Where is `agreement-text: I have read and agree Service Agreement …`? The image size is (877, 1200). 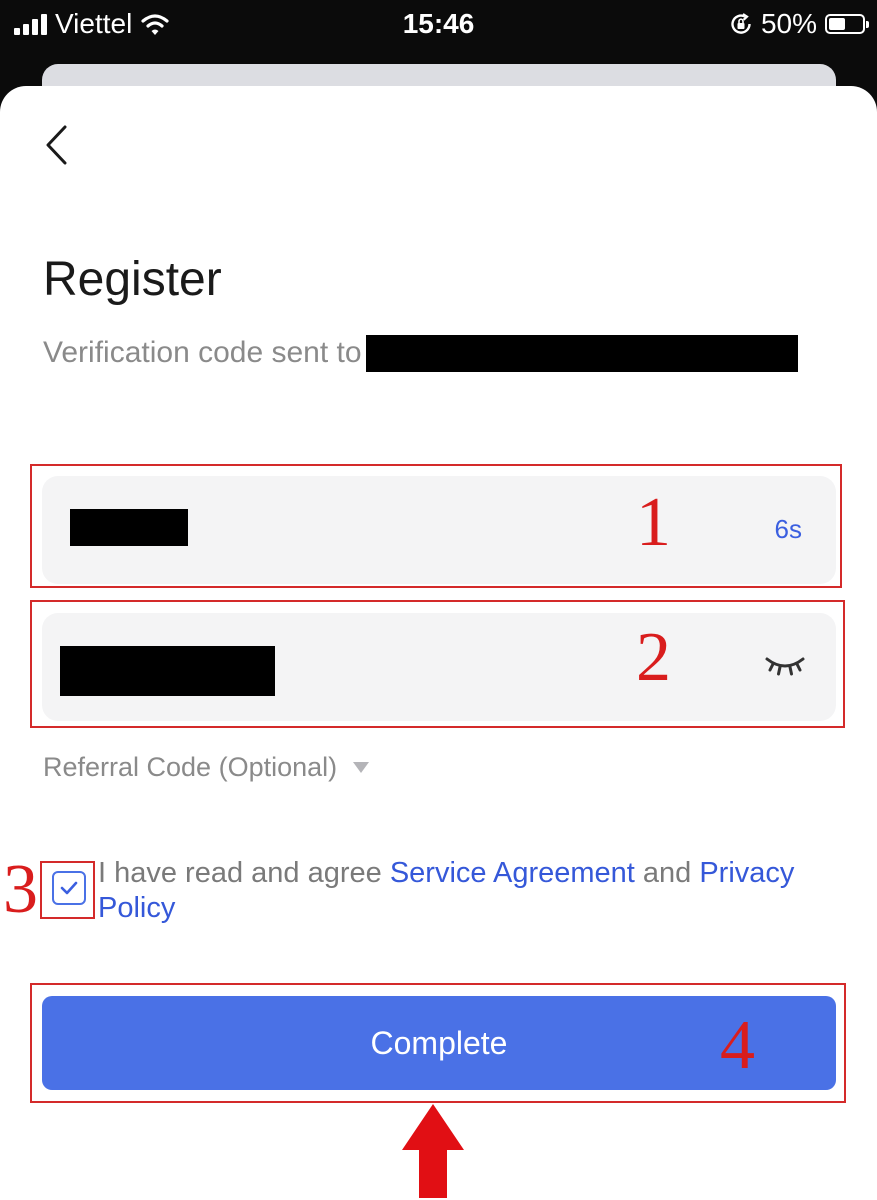
agreement-text: I have read and agree Service Agreement … is located at coordinates (478, 891).